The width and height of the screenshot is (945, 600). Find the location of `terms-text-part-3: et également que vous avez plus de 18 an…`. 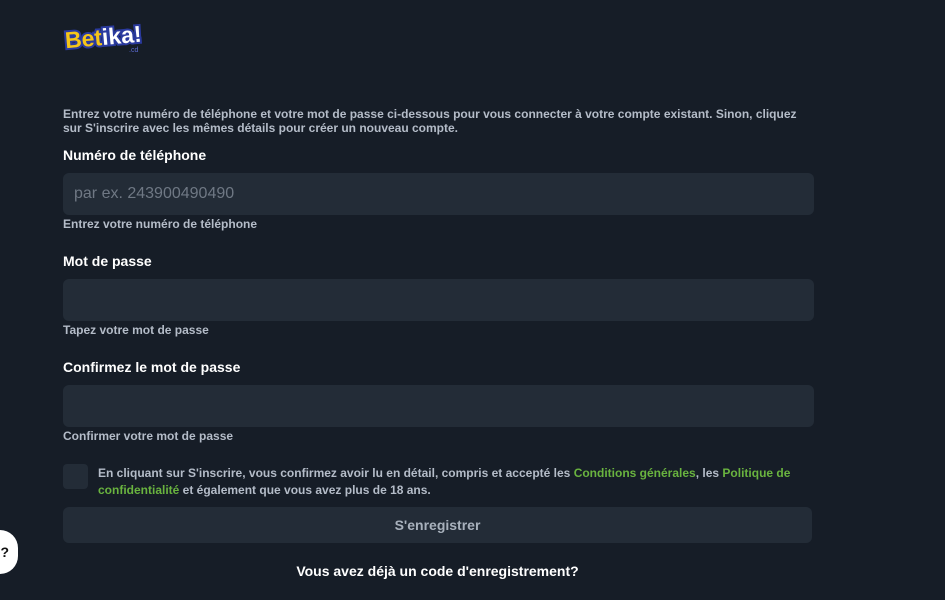

terms-text-part-3: et également que vous avez plus de 18 an… is located at coordinates (305, 490).